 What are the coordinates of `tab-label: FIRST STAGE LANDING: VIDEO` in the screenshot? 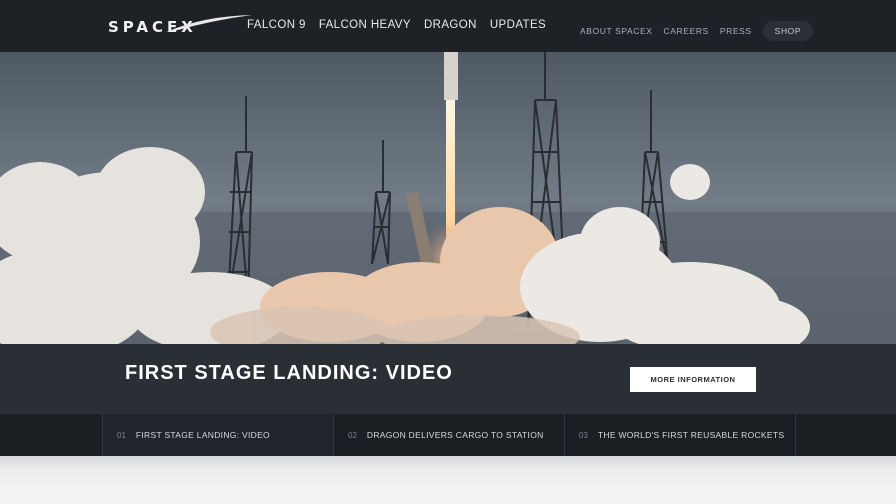 It's located at (202, 435).